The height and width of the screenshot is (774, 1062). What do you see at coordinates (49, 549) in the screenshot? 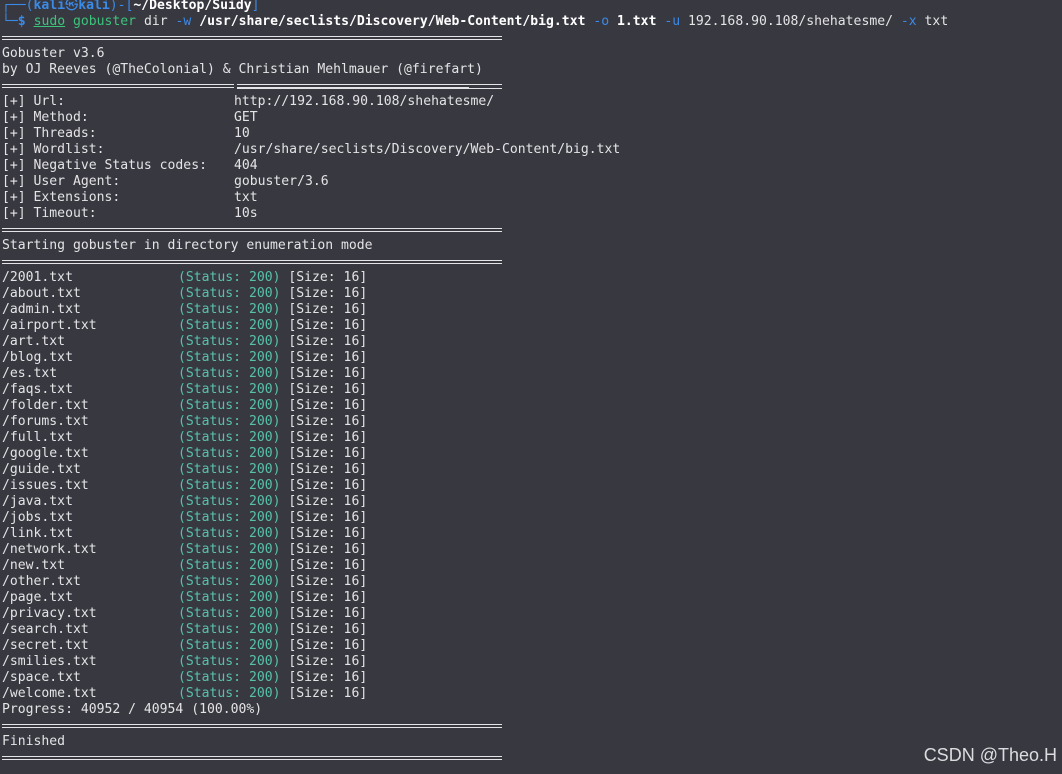
I see `result-path: /network.txt` at bounding box center [49, 549].